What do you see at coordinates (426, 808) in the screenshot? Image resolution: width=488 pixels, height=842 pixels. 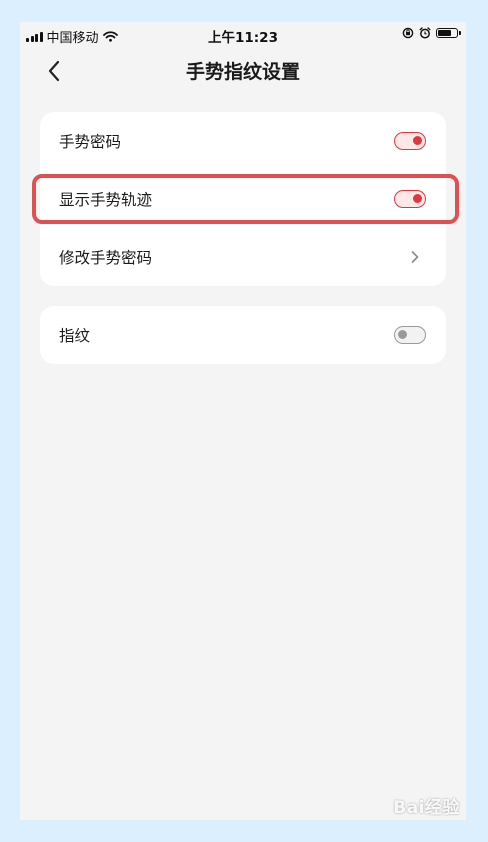 I see `watermark-logo: Bai经验` at bounding box center [426, 808].